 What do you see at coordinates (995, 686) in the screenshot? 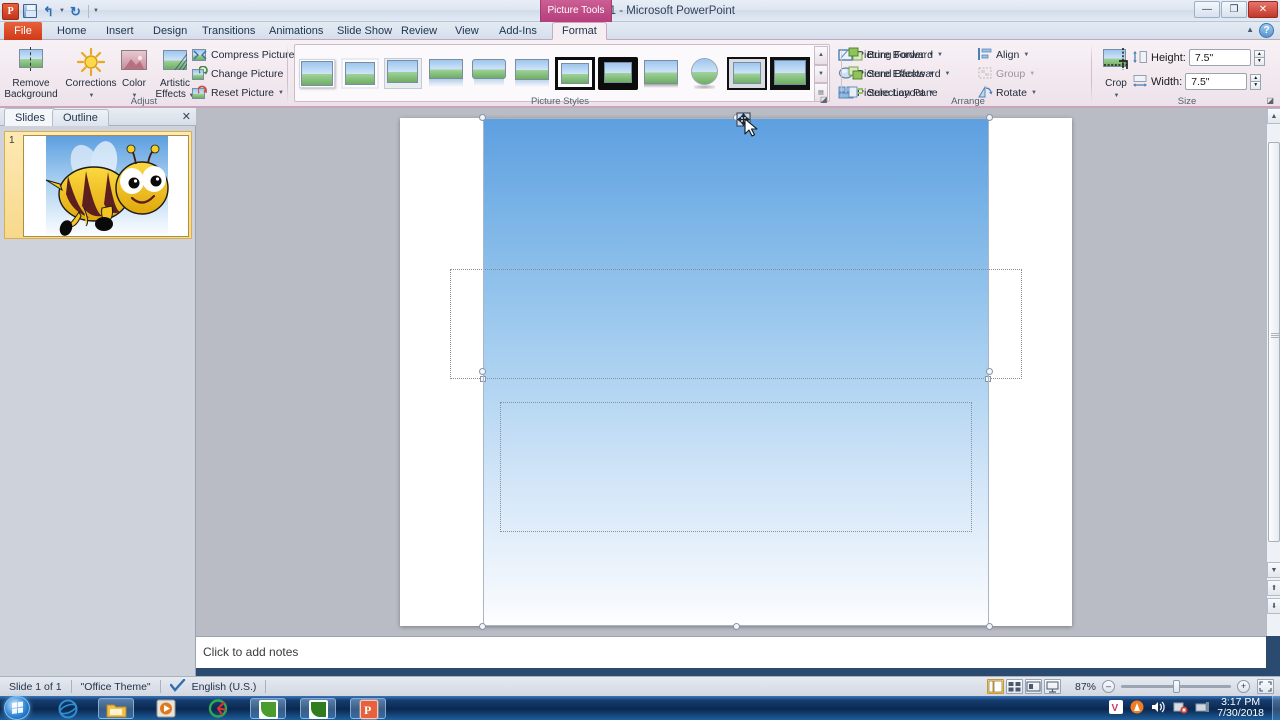
I see `normal-view-button` at bounding box center [995, 686].